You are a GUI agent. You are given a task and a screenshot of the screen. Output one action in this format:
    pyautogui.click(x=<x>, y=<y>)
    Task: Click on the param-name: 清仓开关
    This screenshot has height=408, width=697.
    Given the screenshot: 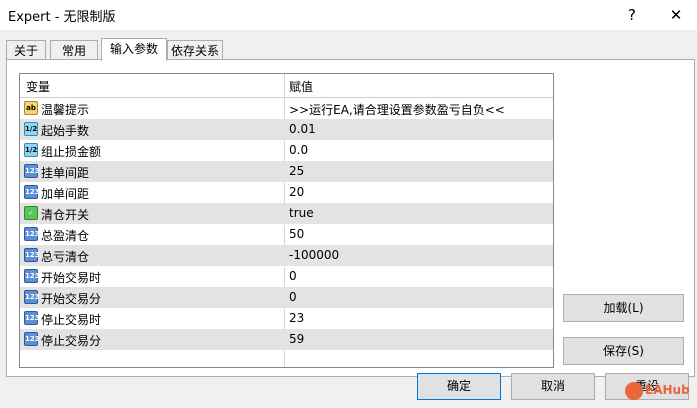 What is the action you would take?
    pyautogui.click(x=65, y=215)
    